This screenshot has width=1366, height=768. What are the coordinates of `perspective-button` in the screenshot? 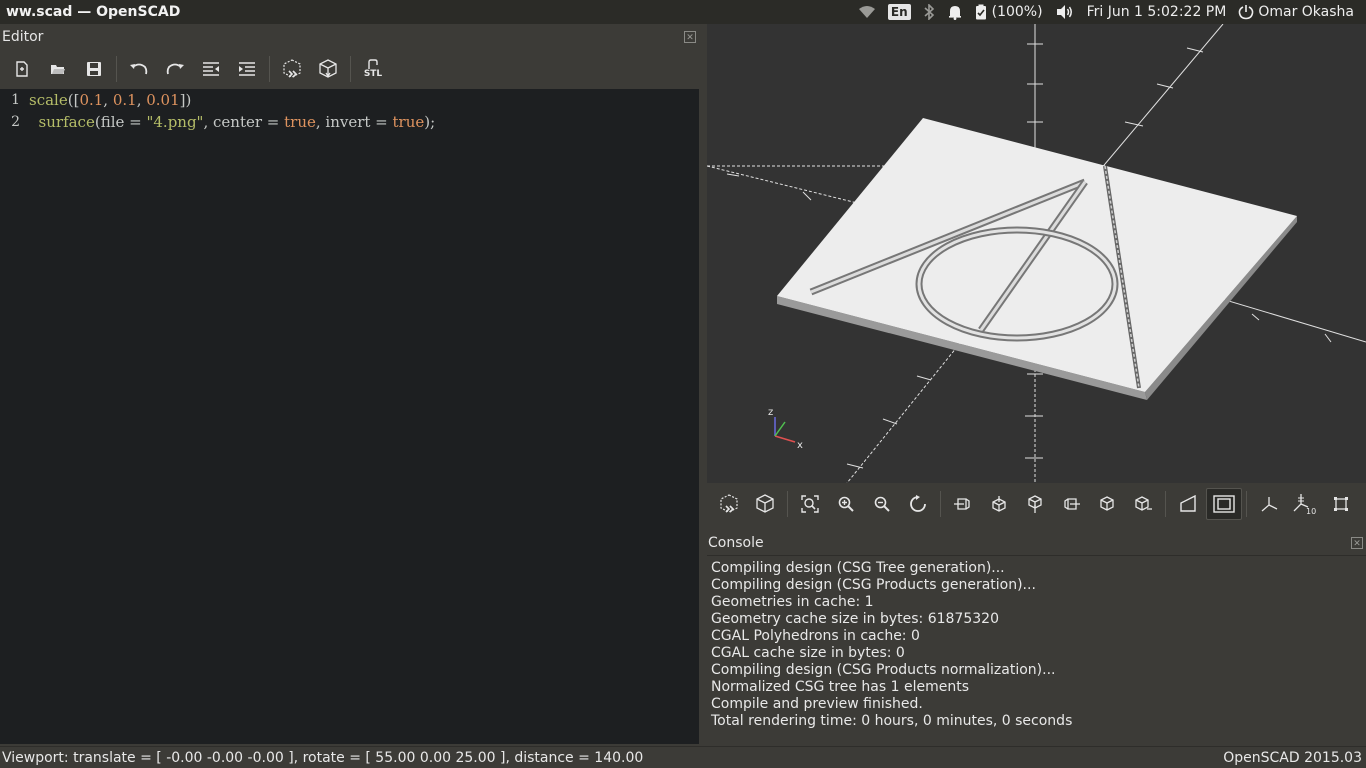 It's located at (1188, 504).